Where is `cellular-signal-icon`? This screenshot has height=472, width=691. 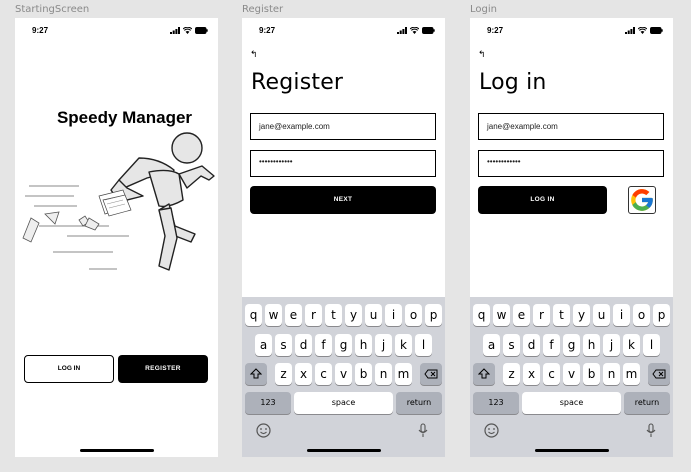 cellular-signal-icon is located at coordinates (630, 30).